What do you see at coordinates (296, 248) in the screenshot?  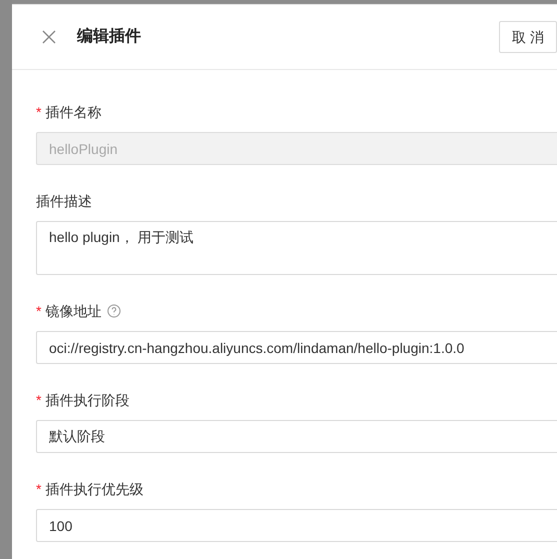 I see `description-textarea: hello plugin， 用于测试` at bounding box center [296, 248].